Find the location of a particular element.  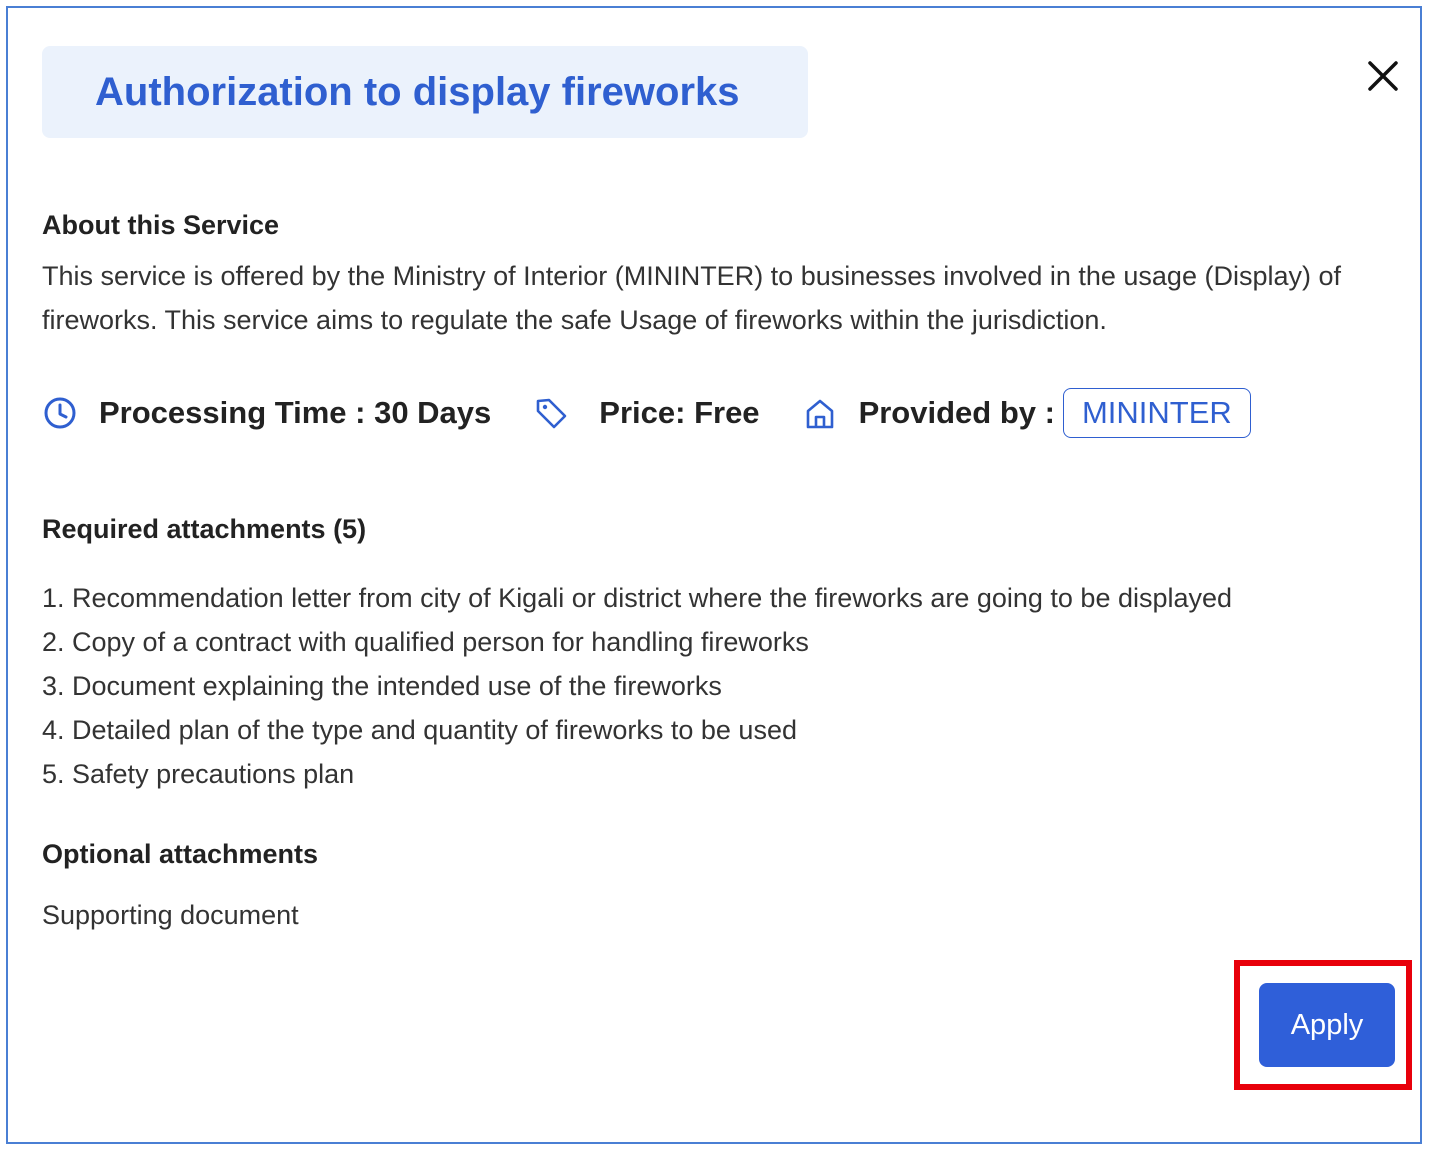

price: Price: Free is located at coordinates (646, 413).